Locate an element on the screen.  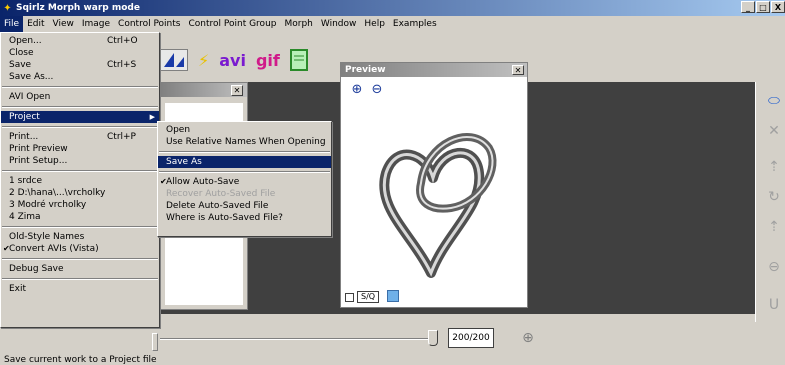
menu-control-points: Control Points is located at coordinates (149, 24).